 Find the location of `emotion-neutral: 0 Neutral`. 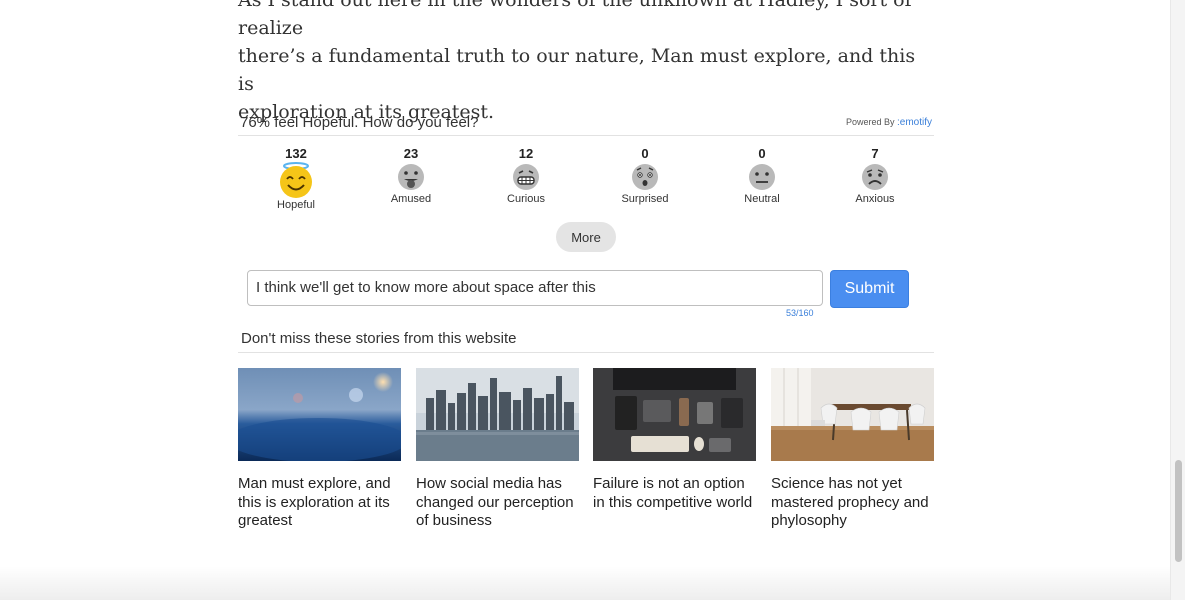

emotion-neutral: 0 Neutral is located at coordinates (762, 176).